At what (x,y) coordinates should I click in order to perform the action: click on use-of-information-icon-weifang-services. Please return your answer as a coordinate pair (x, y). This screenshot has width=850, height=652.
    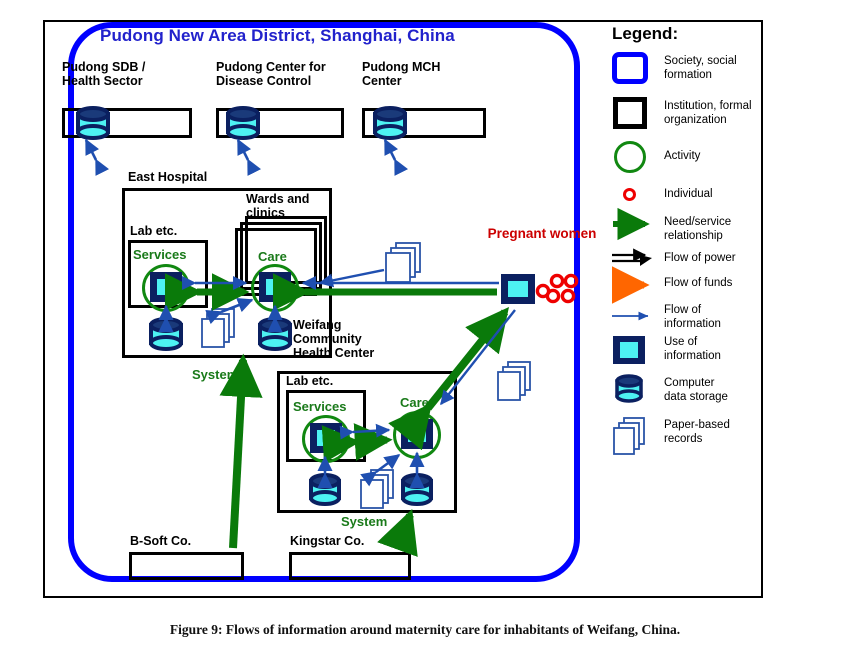
    Looking at the image, I should click on (326, 438).